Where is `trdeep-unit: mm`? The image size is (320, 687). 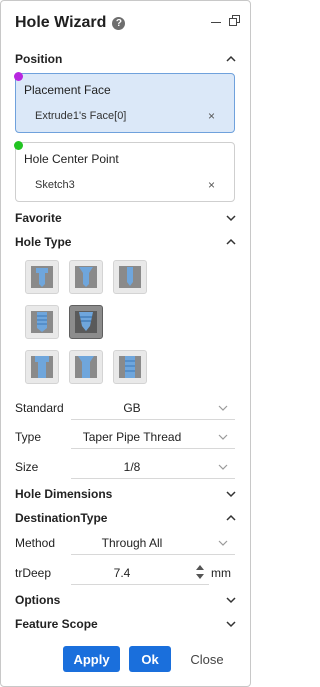 trdeep-unit: mm is located at coordinates (221, 573).